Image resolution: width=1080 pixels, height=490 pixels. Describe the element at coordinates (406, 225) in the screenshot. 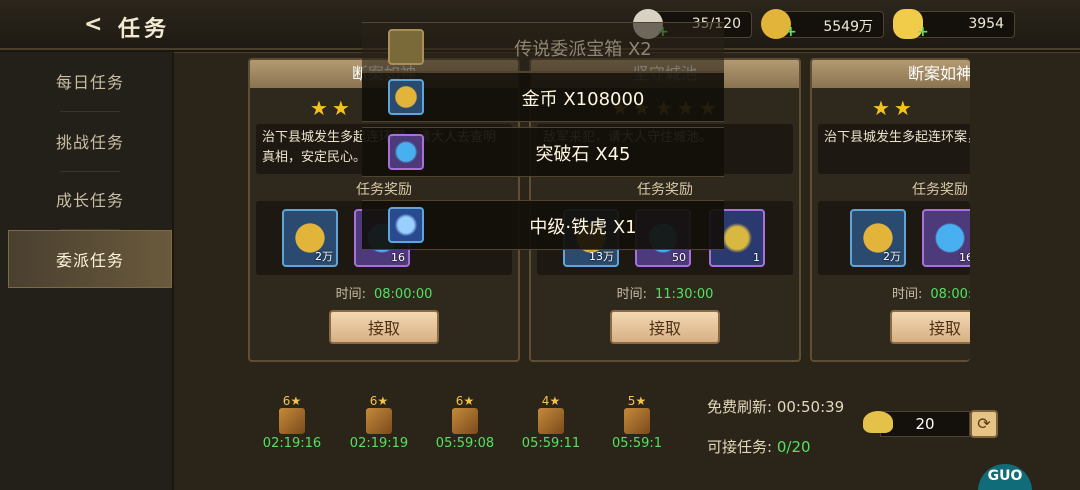

I see `iron-tiger-icon` at that location.